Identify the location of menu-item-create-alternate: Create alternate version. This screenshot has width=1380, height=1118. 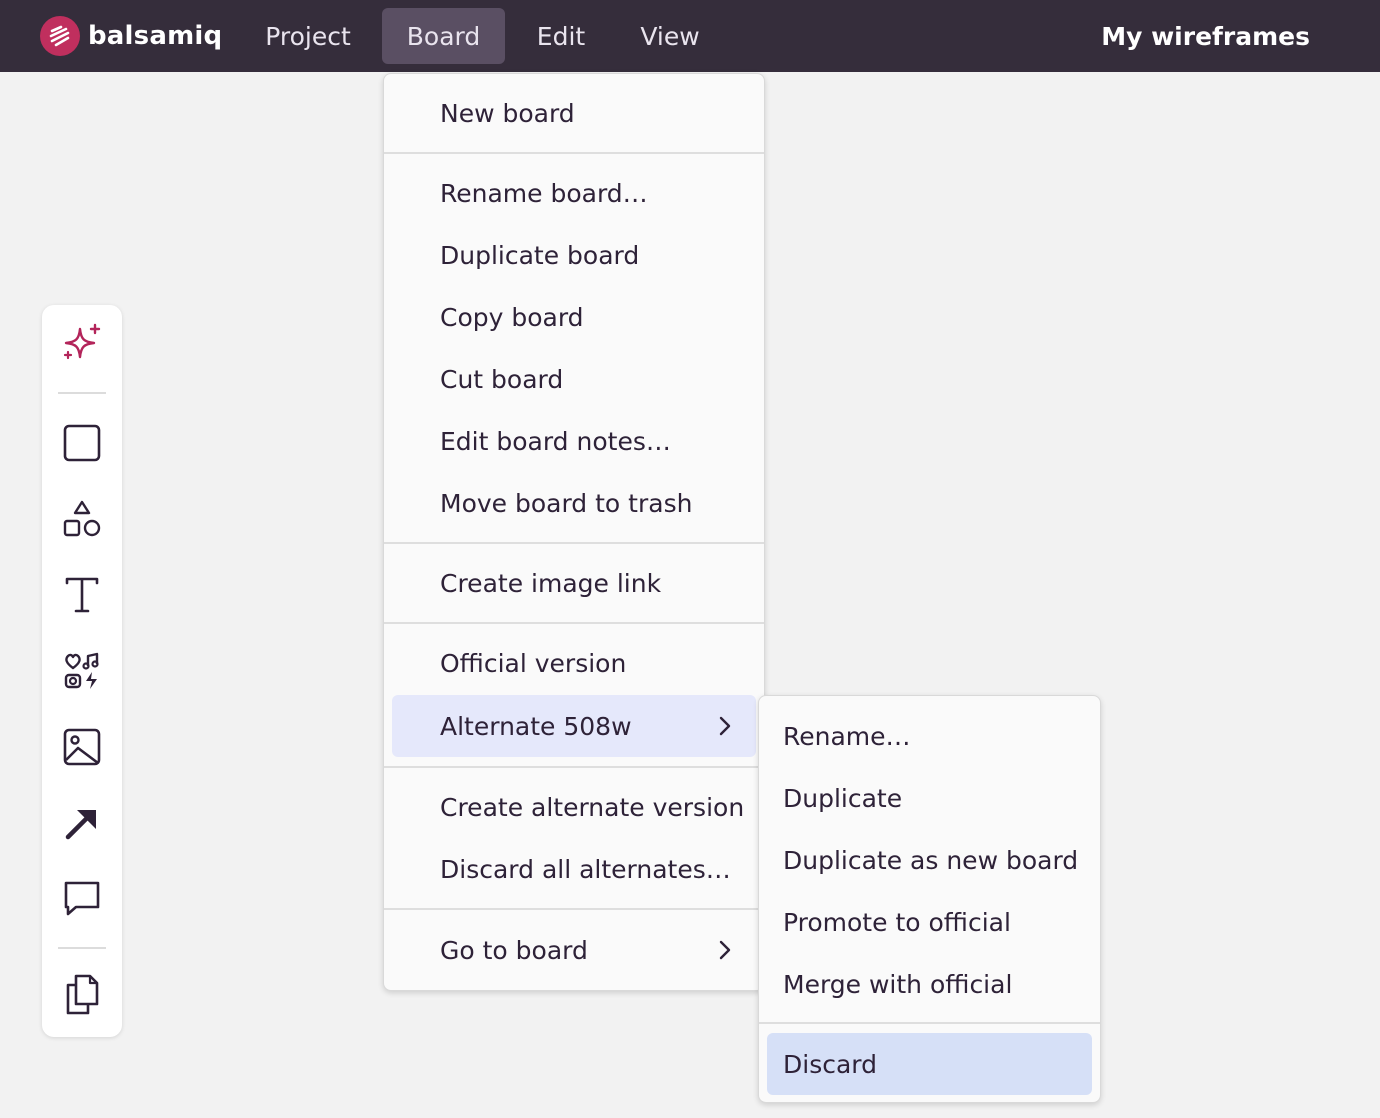
(574, 807).